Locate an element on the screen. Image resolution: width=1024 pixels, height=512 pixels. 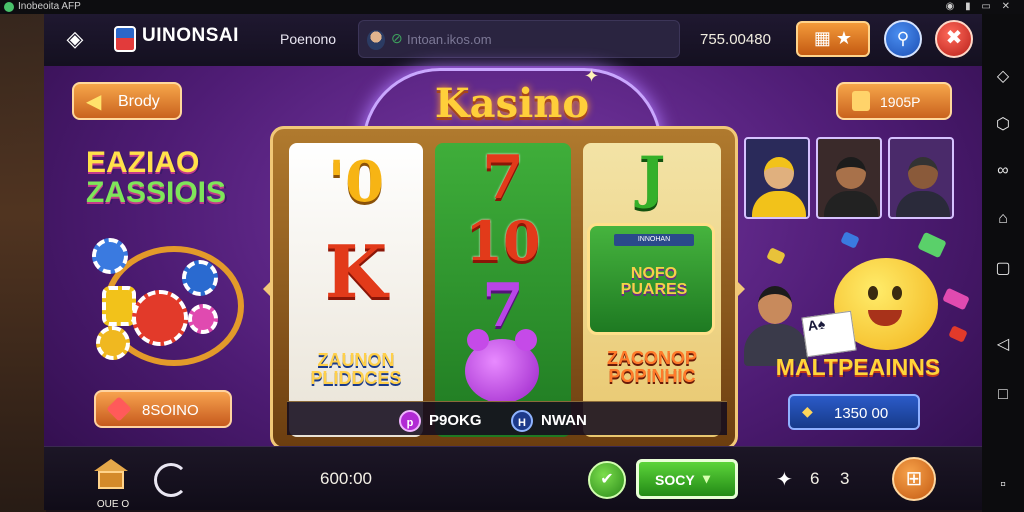
body-button: ◀ Brody is located at coordinates (127, 101).